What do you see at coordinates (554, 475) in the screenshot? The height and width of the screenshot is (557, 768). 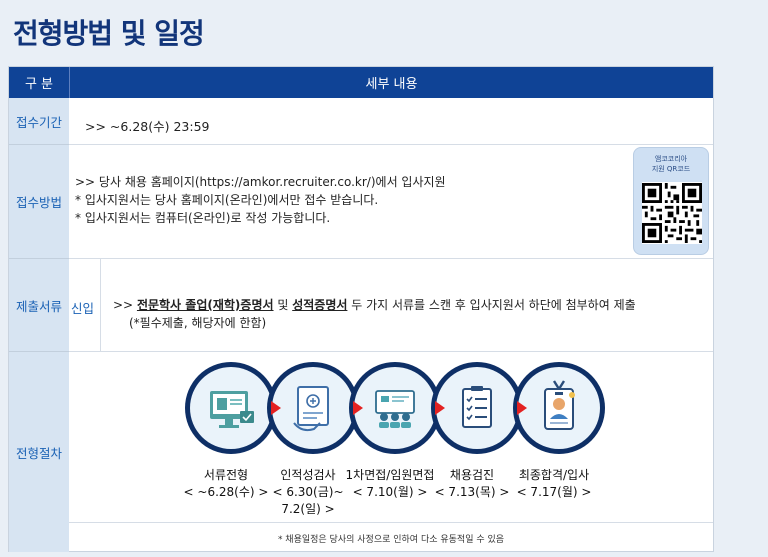 I see `step-name: 최종합격/입사` at bounding box center [554, 475].